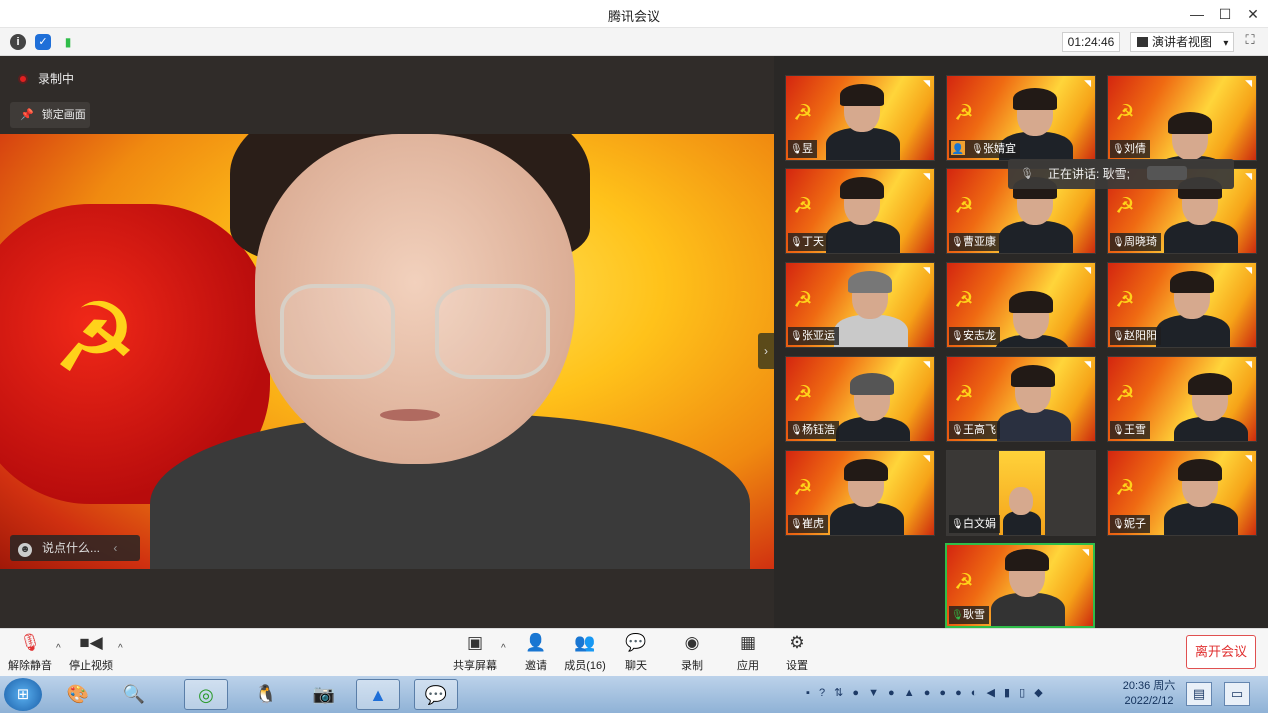  What do you see at coordinates (1091, 42) in the screenshot?
I see `meeting-timer: 01:24:46` at bounding box center [1091, 42].